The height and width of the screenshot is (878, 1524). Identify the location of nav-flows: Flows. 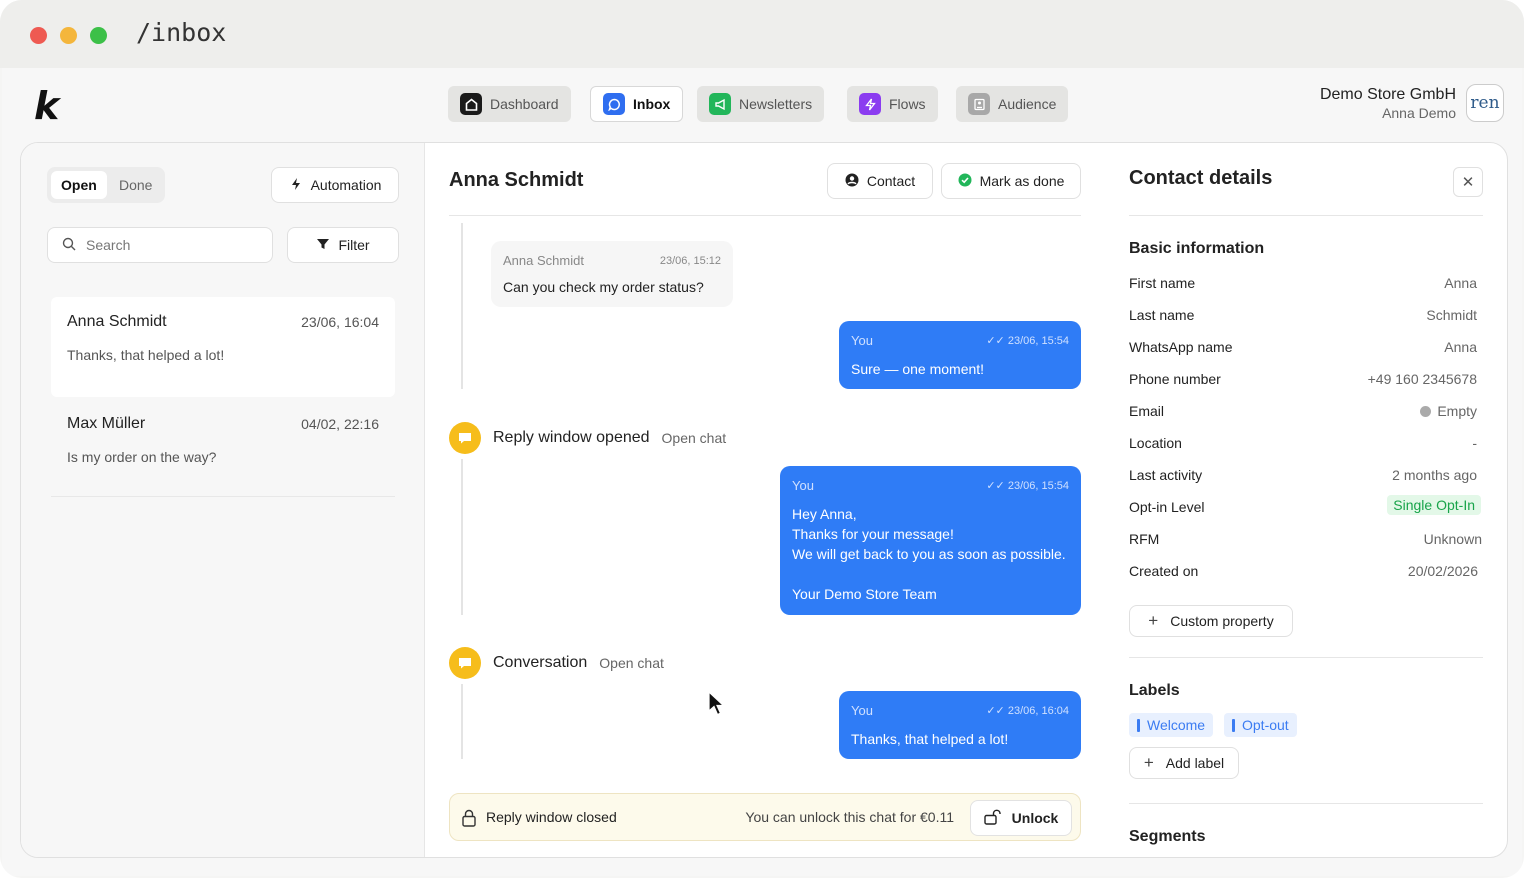
(892, 104).